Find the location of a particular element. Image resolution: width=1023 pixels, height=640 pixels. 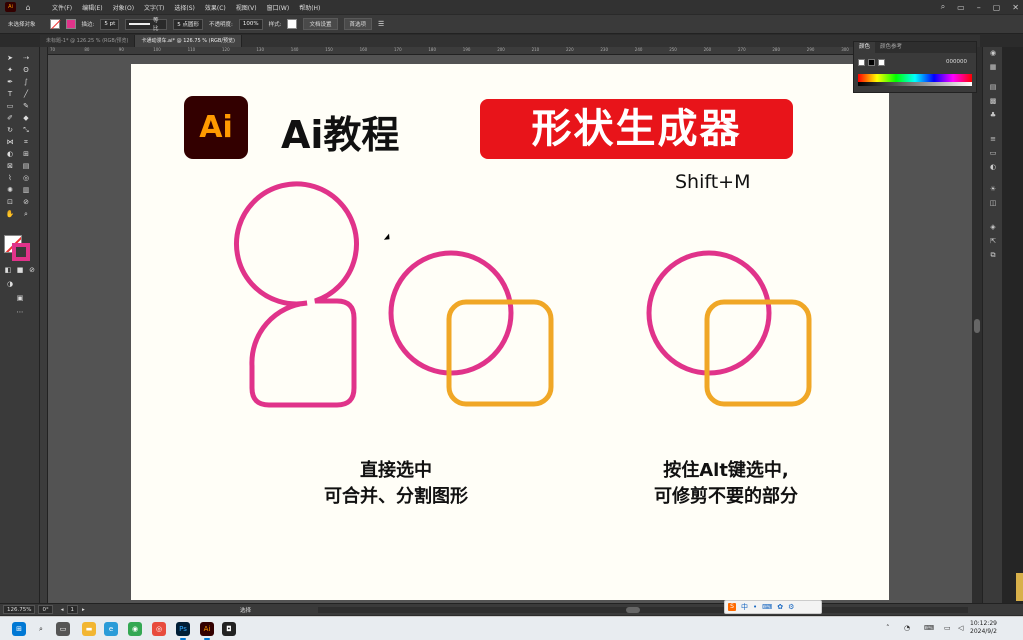

artboard-prev-icon: ◂ is located at coordinates (62, 610).